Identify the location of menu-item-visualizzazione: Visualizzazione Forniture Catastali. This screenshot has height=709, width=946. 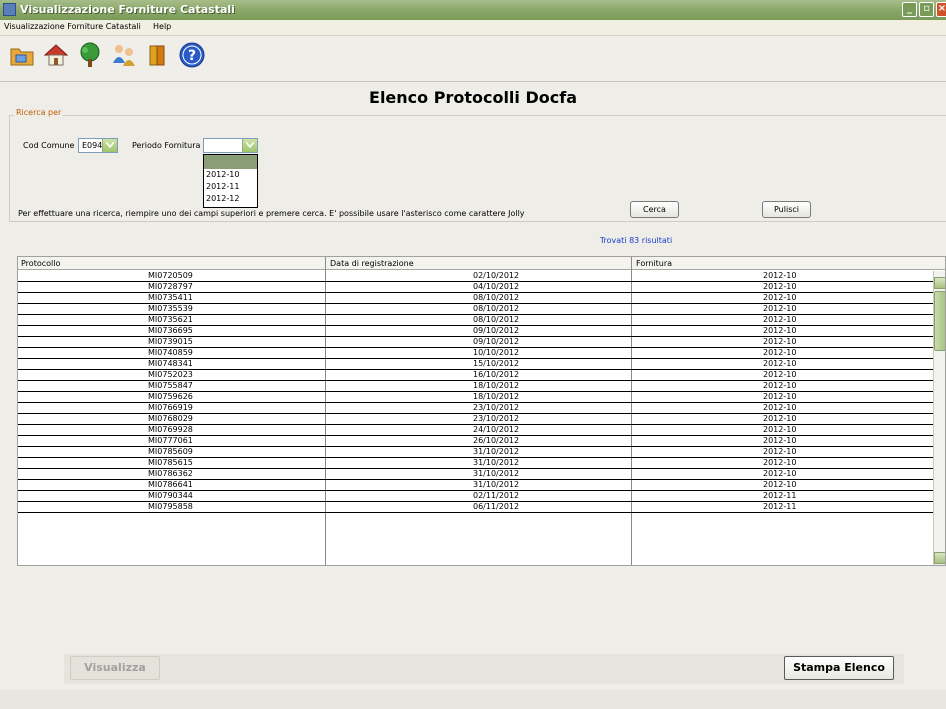
(72, 26).